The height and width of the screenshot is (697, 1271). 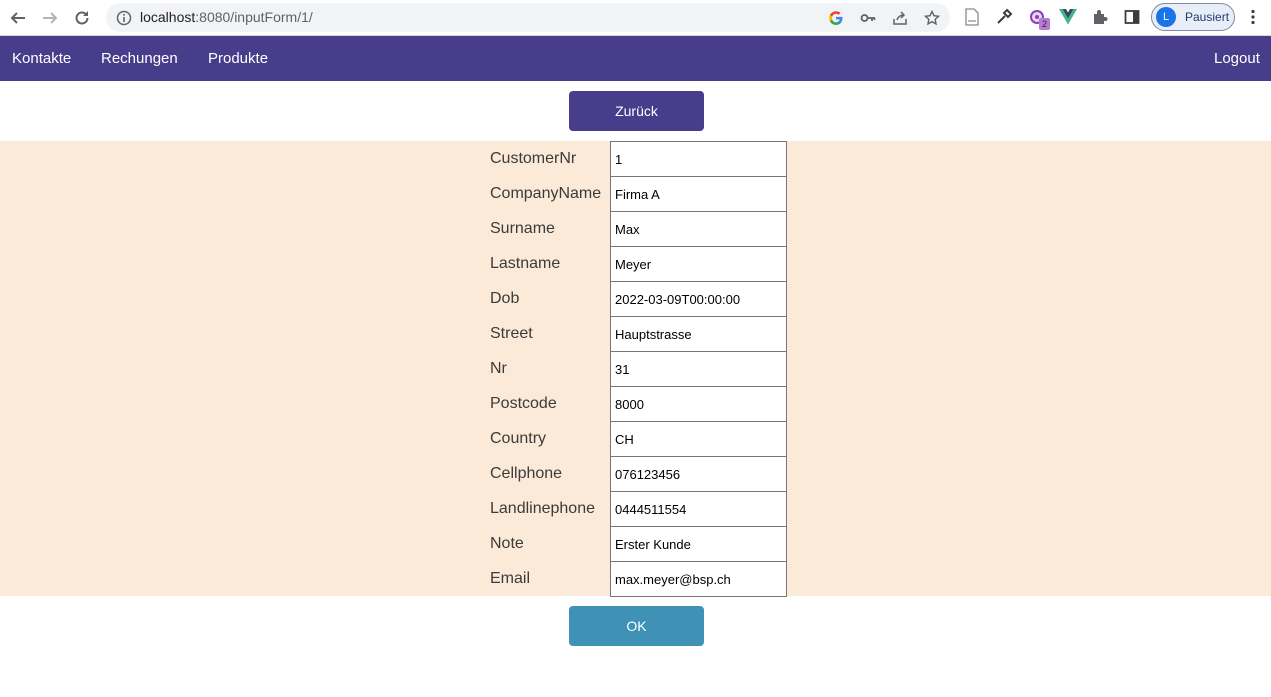 I want to click on field-label: Landlinephone, so click(x=542, y=508).